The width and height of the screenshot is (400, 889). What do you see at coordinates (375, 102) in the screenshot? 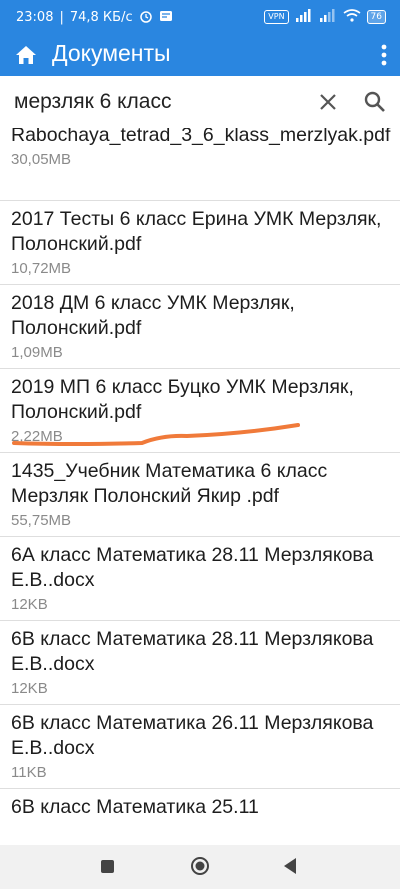
I see `search-icon` at bounding box center [375, 102].